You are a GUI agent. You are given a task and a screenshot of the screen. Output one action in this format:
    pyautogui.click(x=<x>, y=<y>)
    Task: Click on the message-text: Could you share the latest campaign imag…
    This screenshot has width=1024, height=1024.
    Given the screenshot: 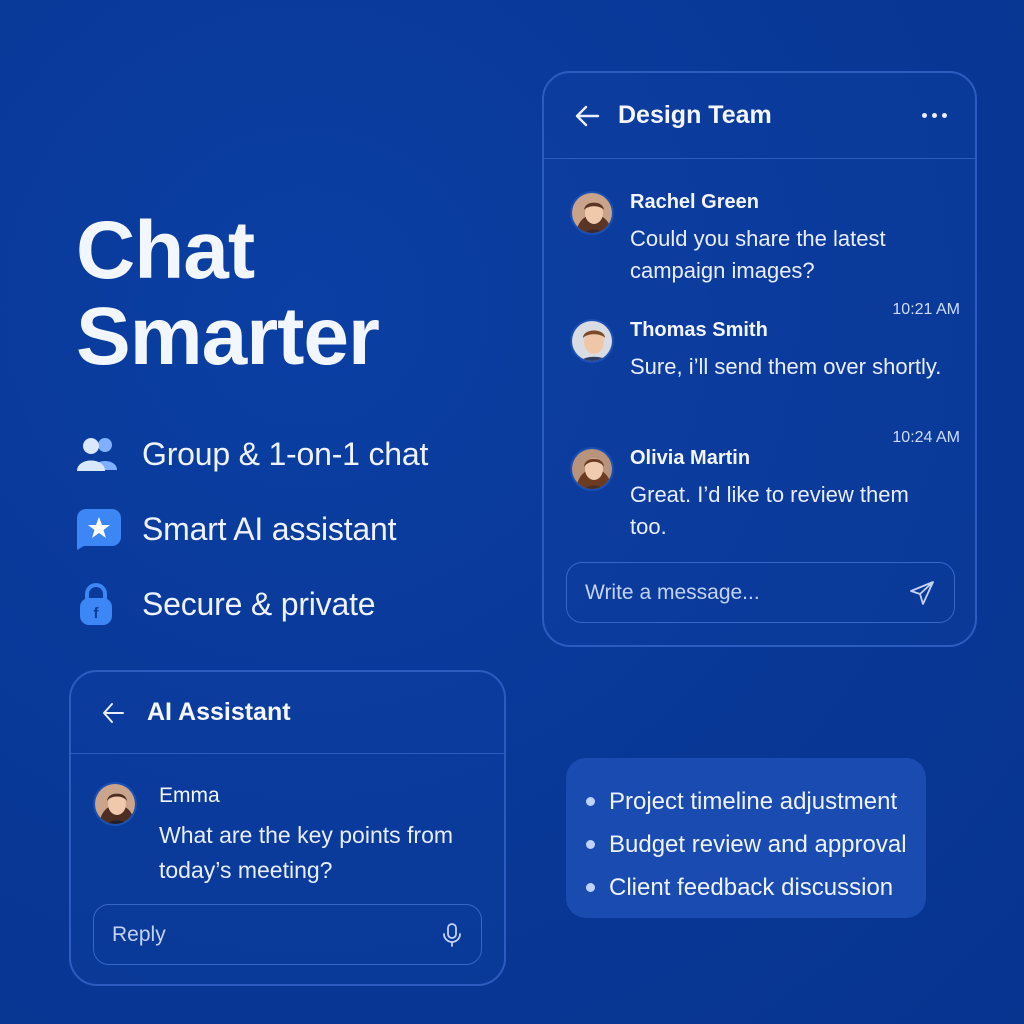 What is the action you would take?
    pyautogui.click(x=758, y=254)
    